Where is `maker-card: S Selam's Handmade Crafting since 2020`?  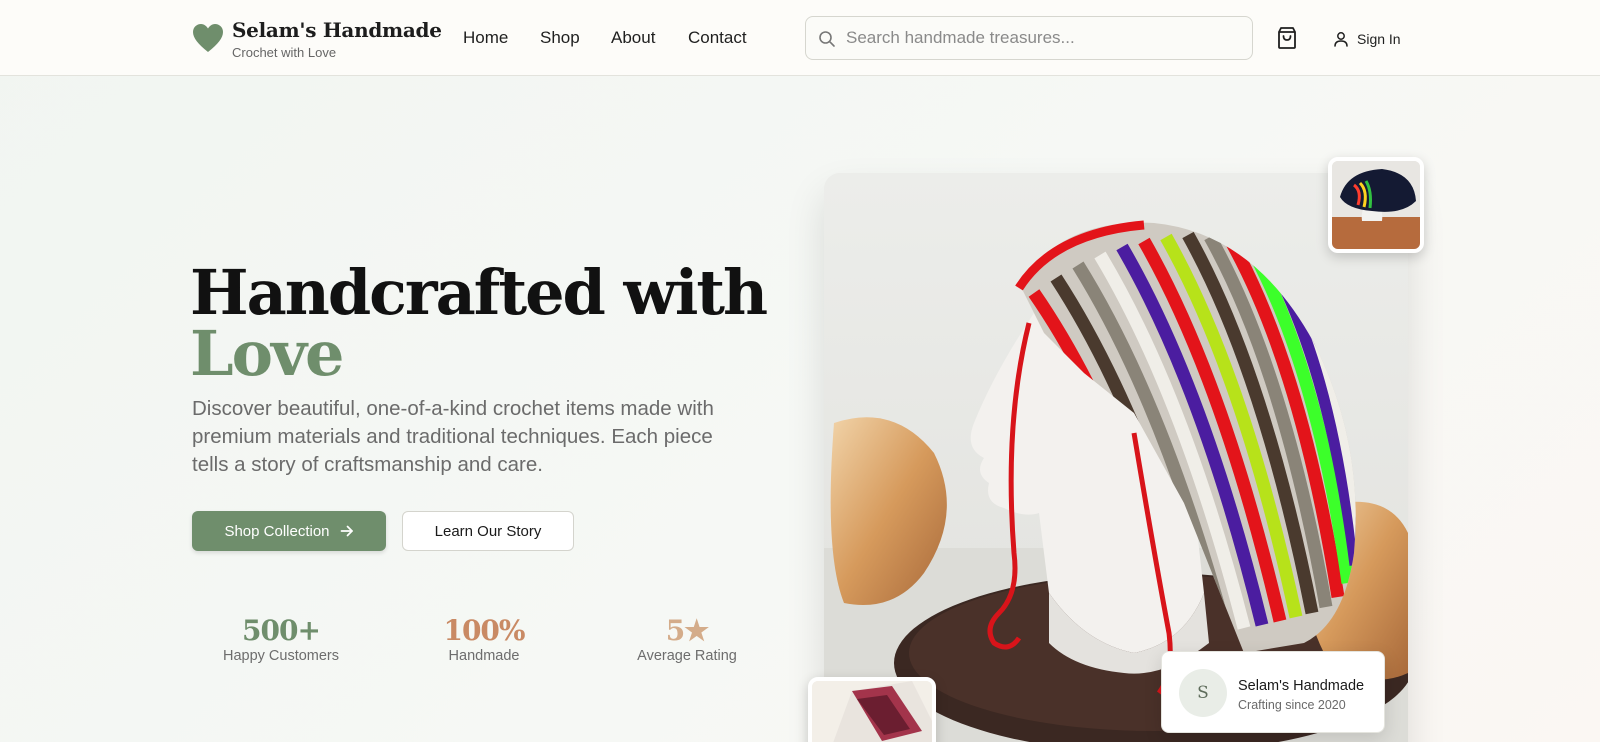 maker-card: S Selam's Handmade Crafting since 2020 is located at coordinates (1273, 692).